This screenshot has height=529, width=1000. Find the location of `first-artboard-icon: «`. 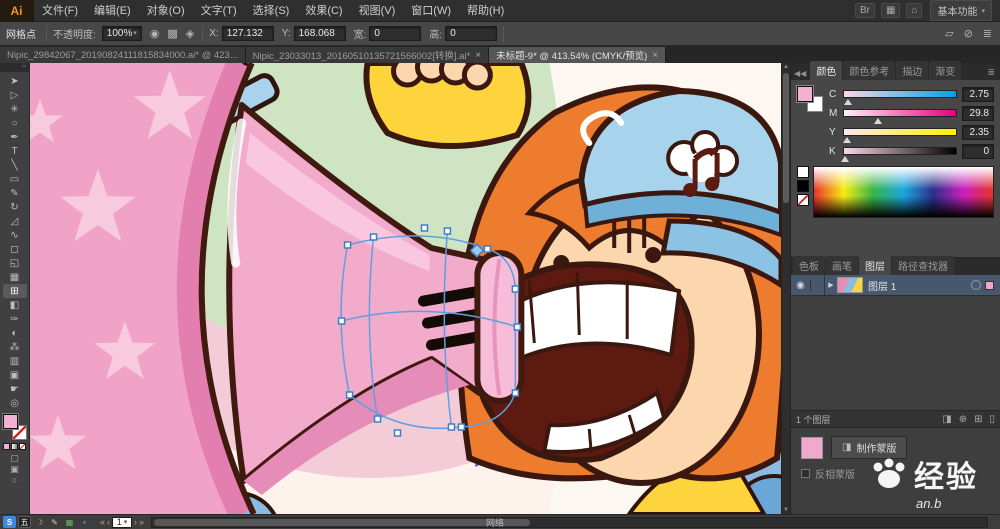

first-artboard-icon: « is located at coordinates (102, 522).